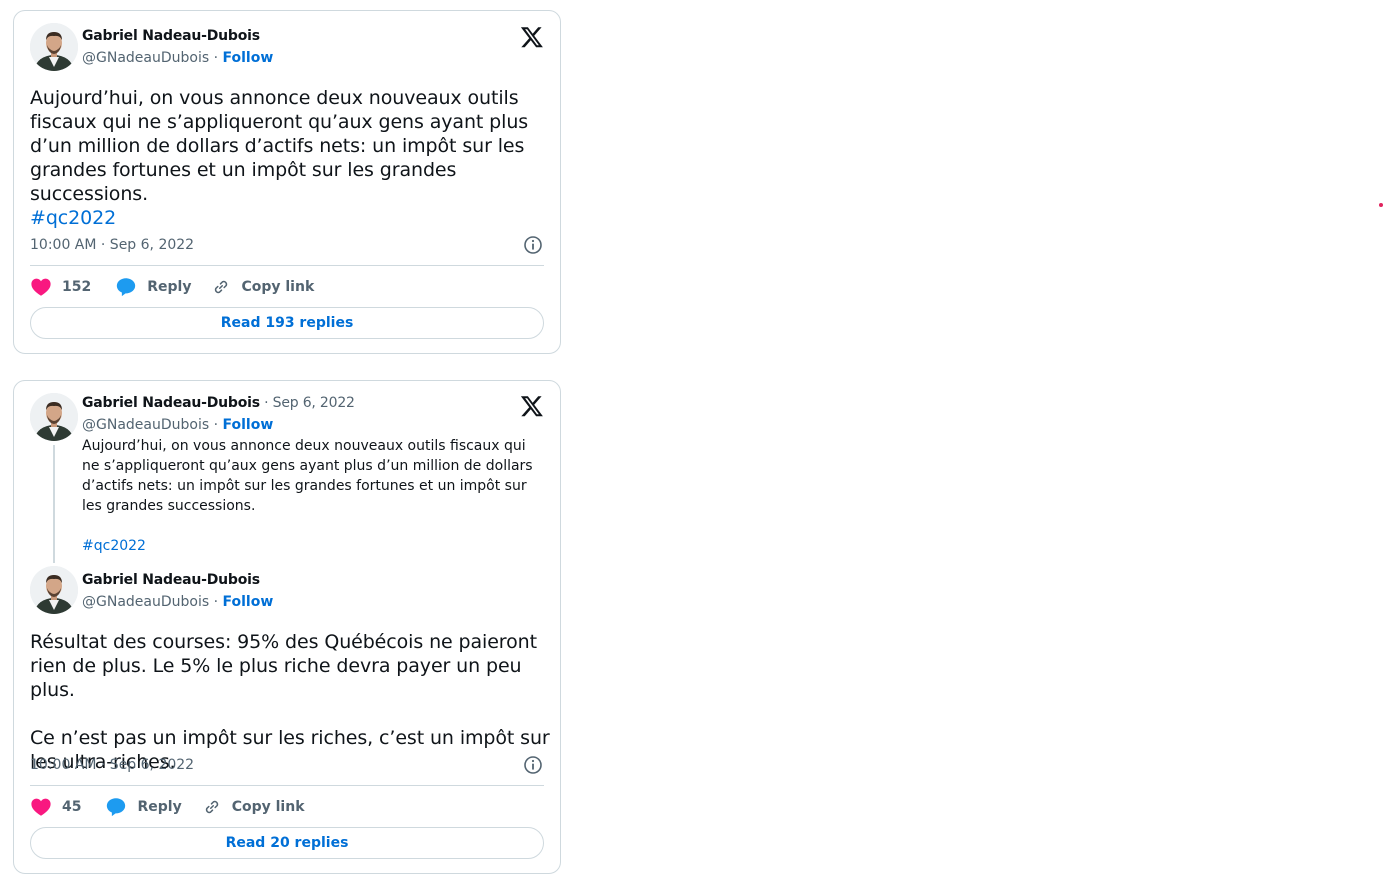 The height and width of the screenshot is (880, 1386). I want to click on read-replies-button: Read 193 replies, so click(287, 323).